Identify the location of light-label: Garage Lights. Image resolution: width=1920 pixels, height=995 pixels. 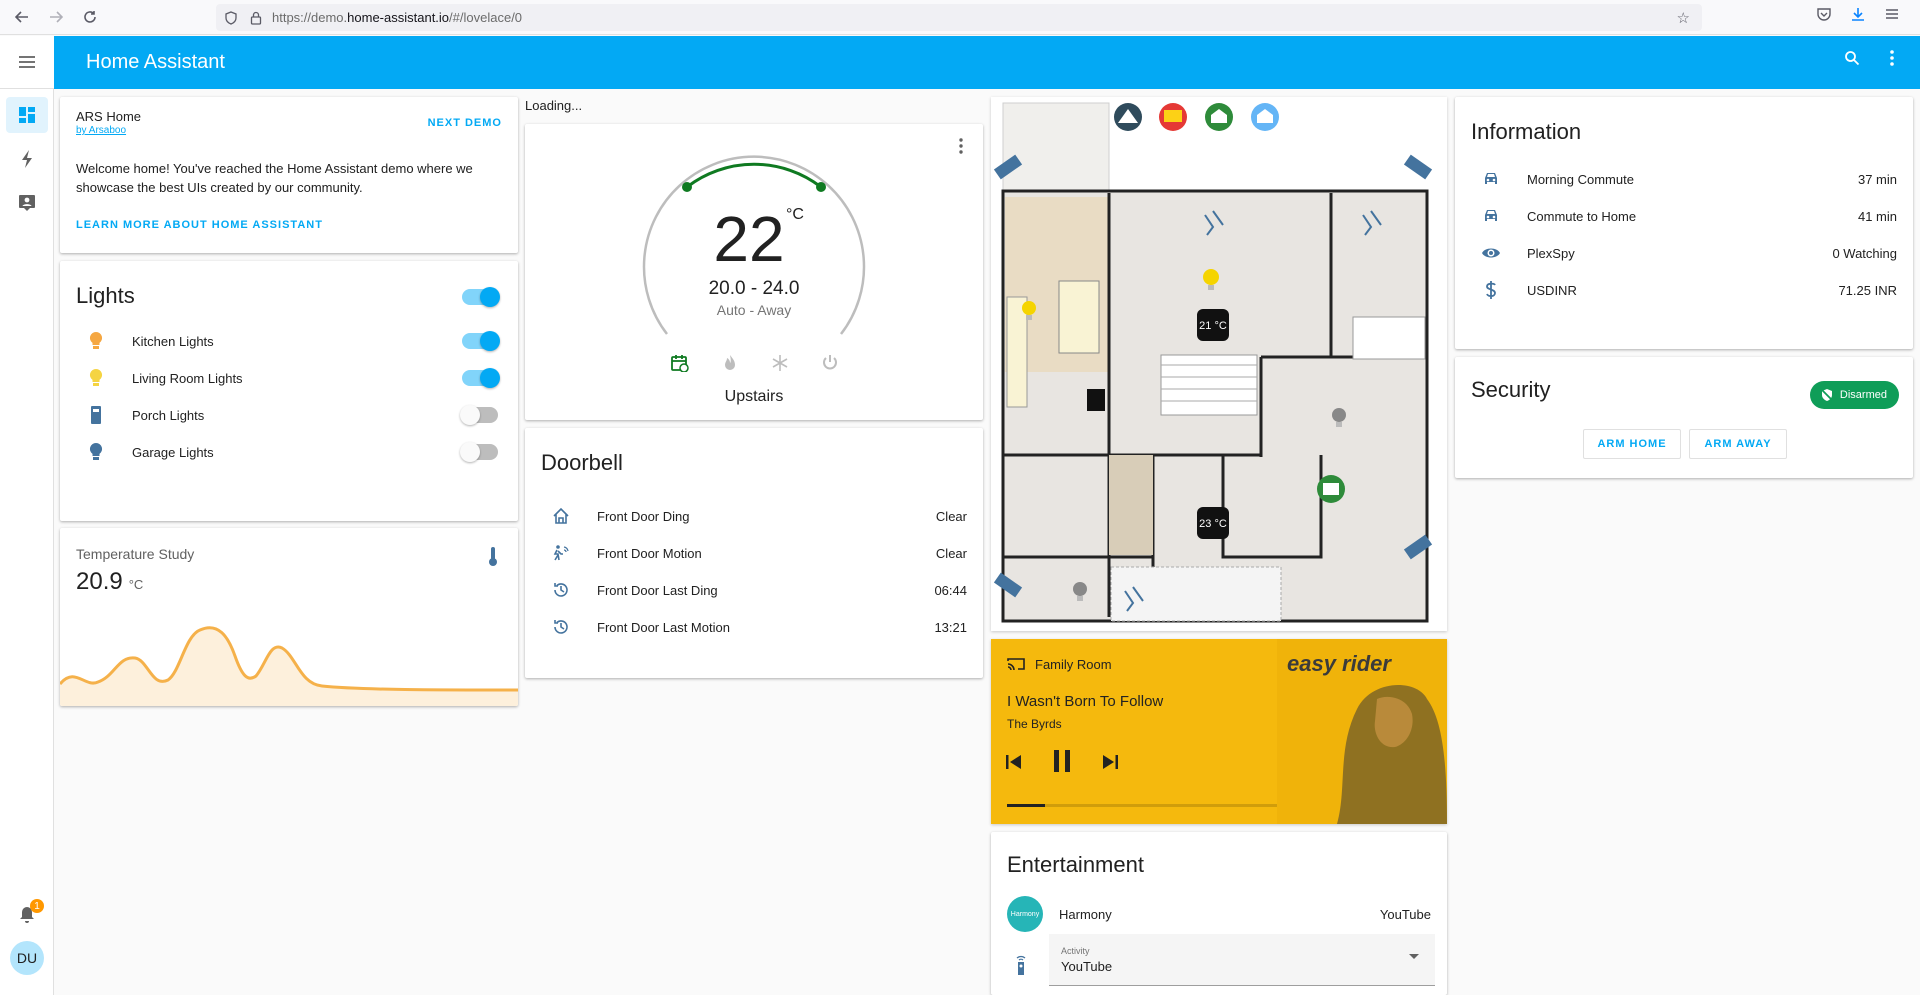
(173, 452).